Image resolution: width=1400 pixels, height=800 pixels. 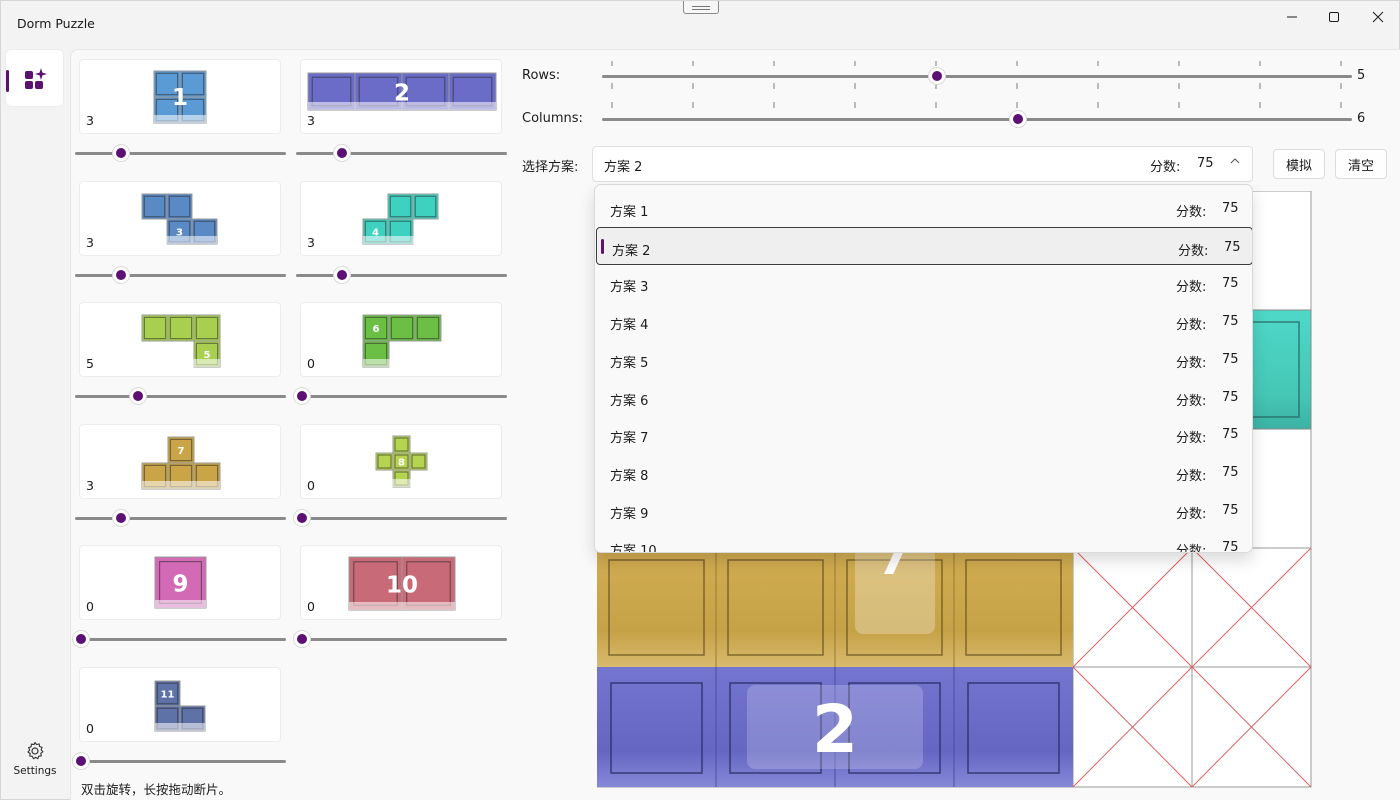 I want to click on piece-shape-8: 8, so click(x=402, y=462).